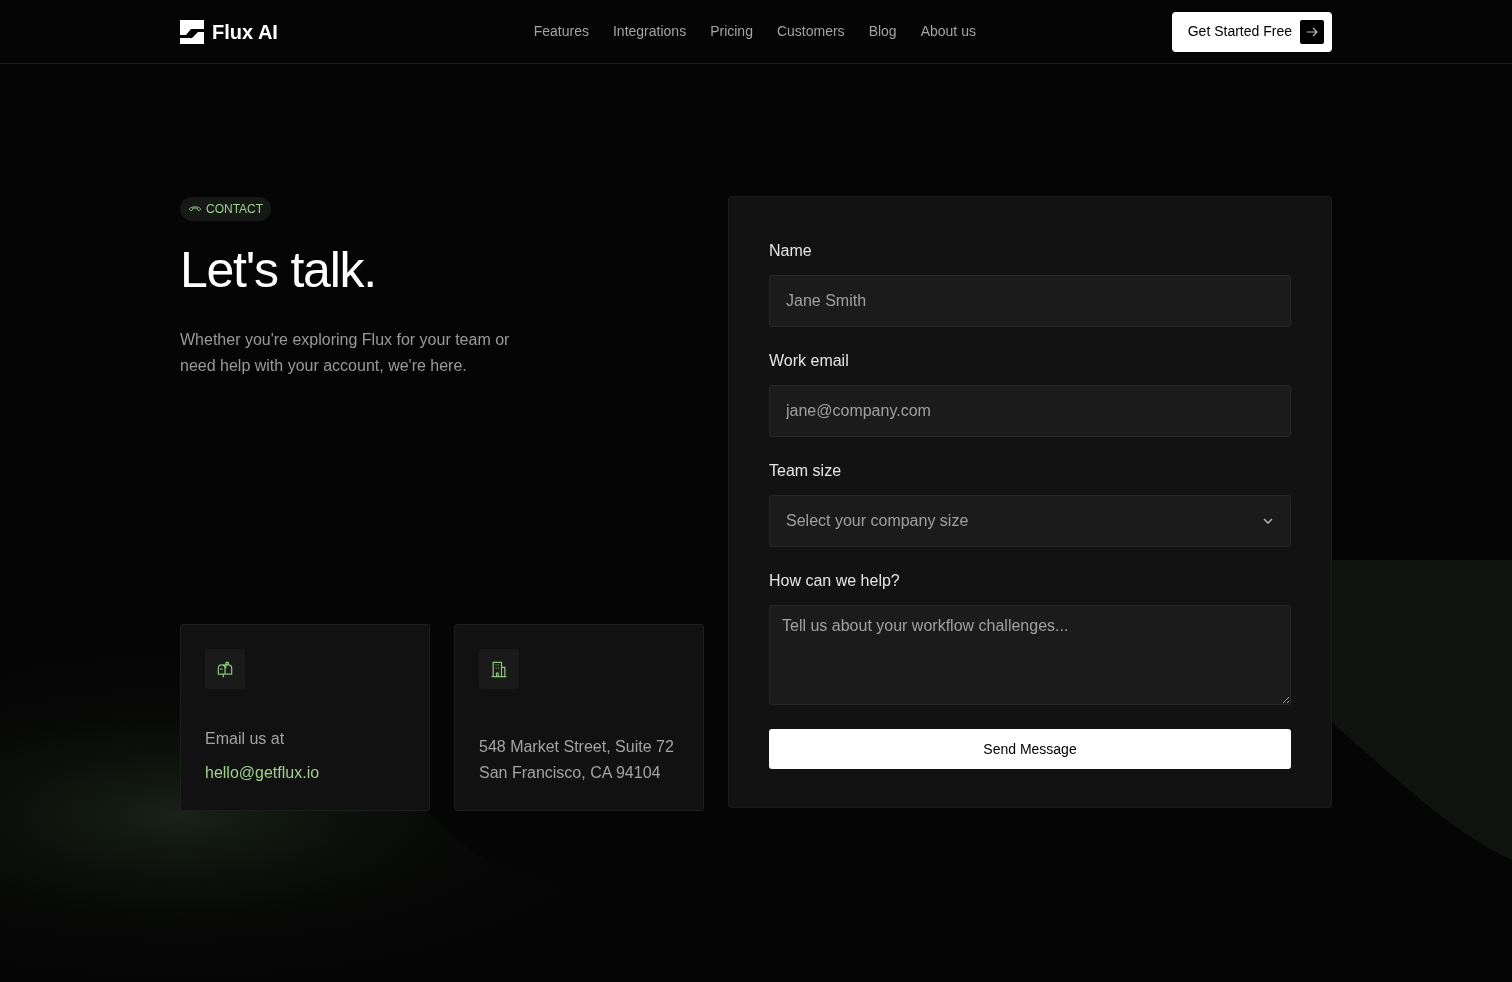 This screenshot has width=1512, height=982. Describe the element at coordinates (245, 32) in the screenshot. I see `brand-name: Flux AI` at that location.